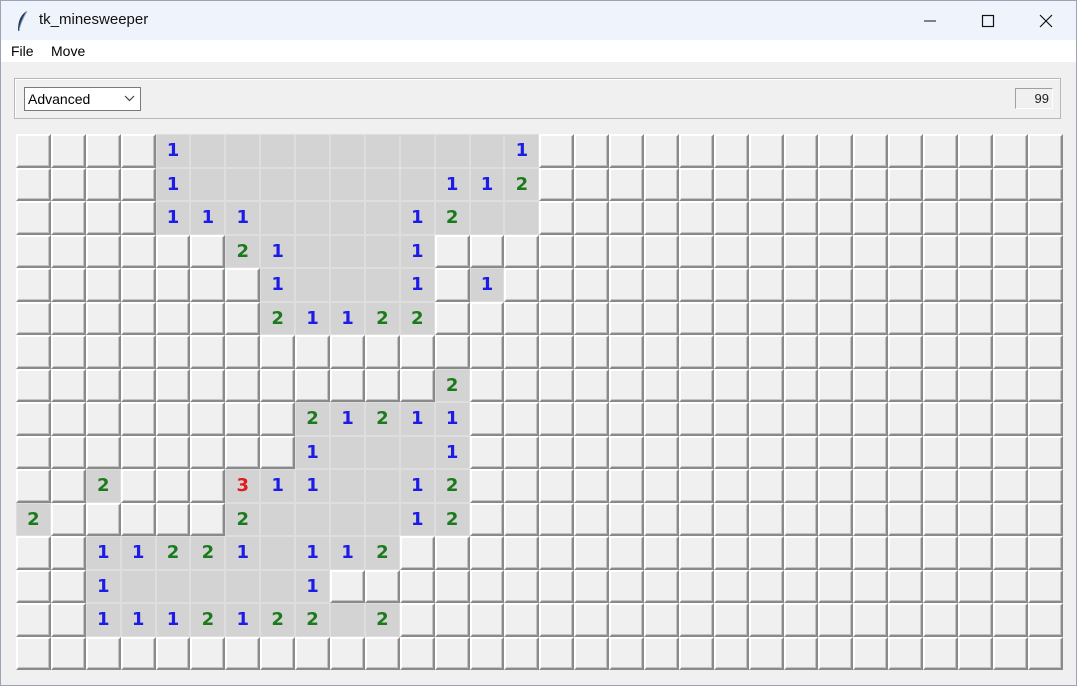  I want to click on cell-r7-c11, so click(417, 385).